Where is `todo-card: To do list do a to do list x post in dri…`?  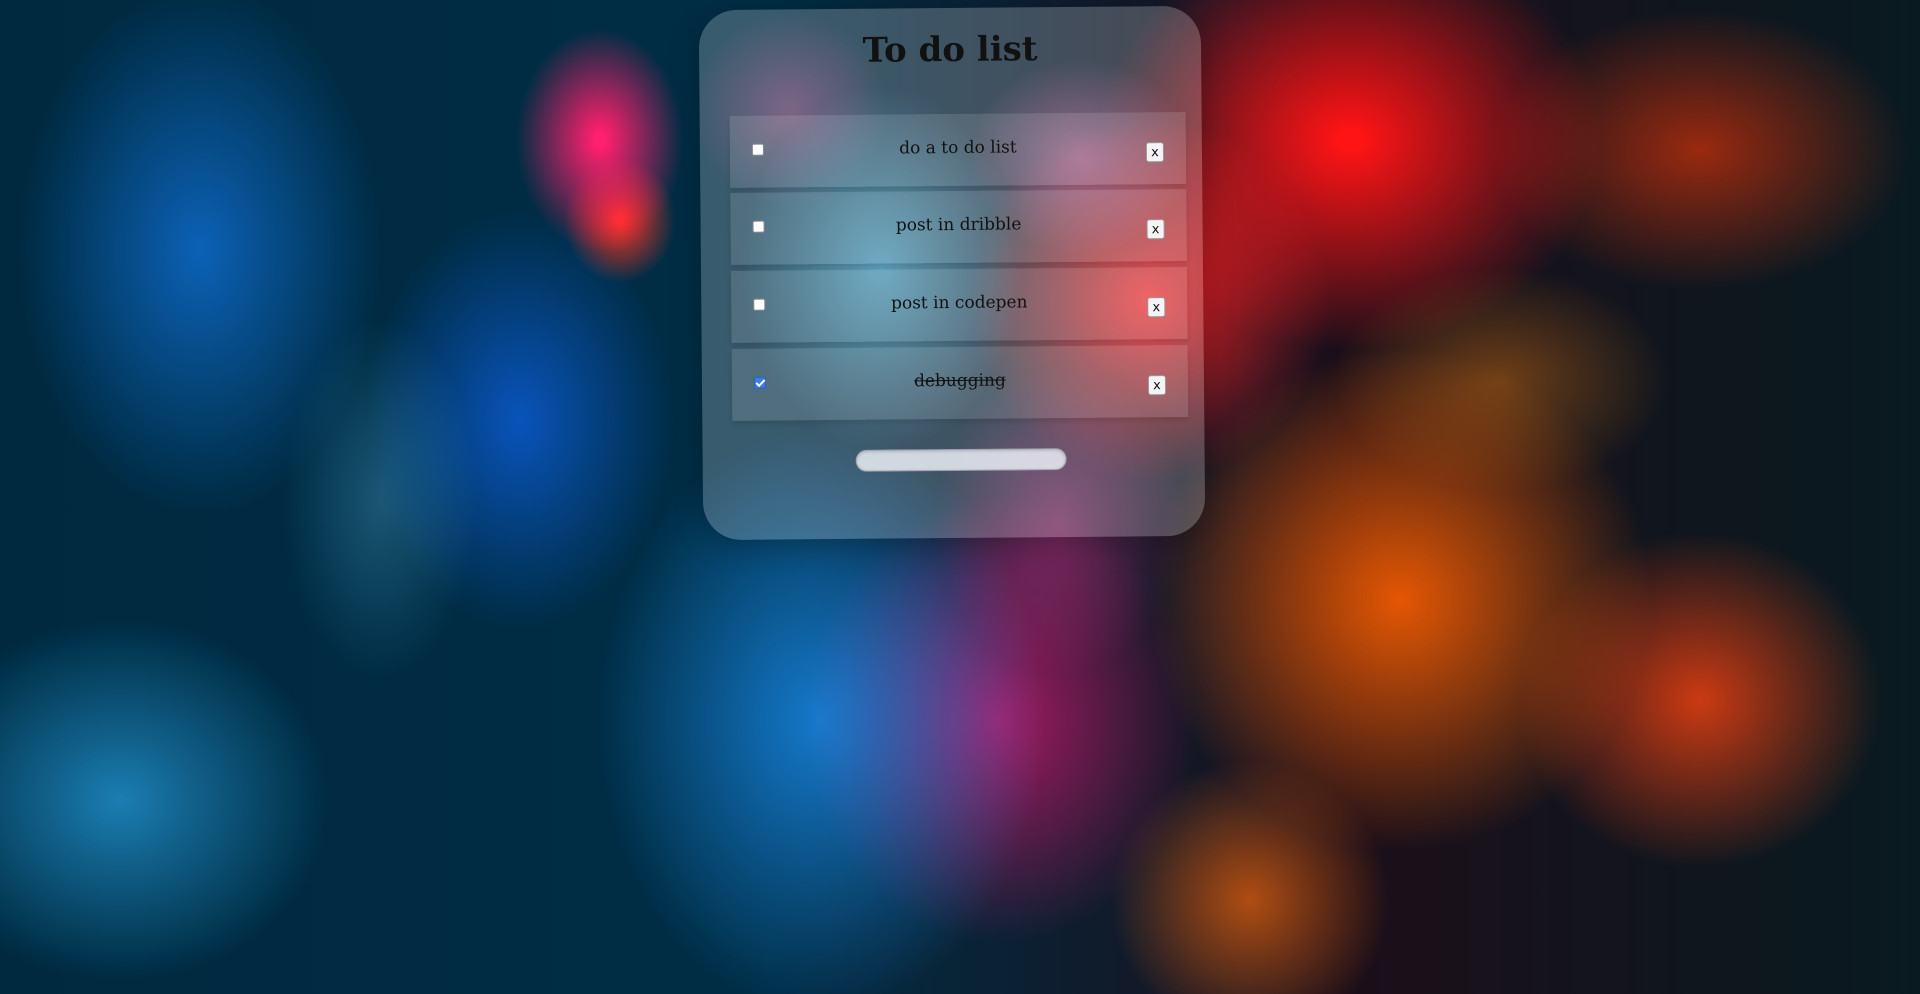 todo-card: To do list do a to do list x post in dri… is located at coordinates (952, 273).